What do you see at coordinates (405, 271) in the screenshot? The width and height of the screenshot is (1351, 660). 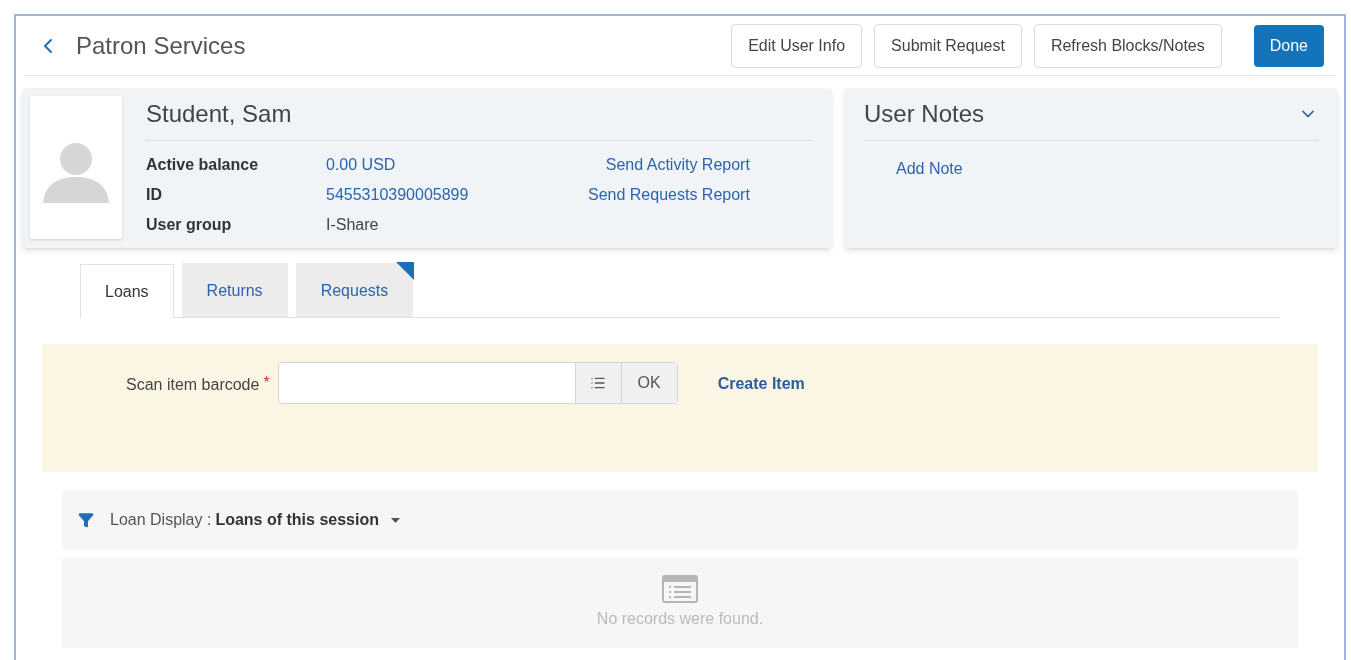 I see `corner-flag-icon` at bounding box center [405, 271].